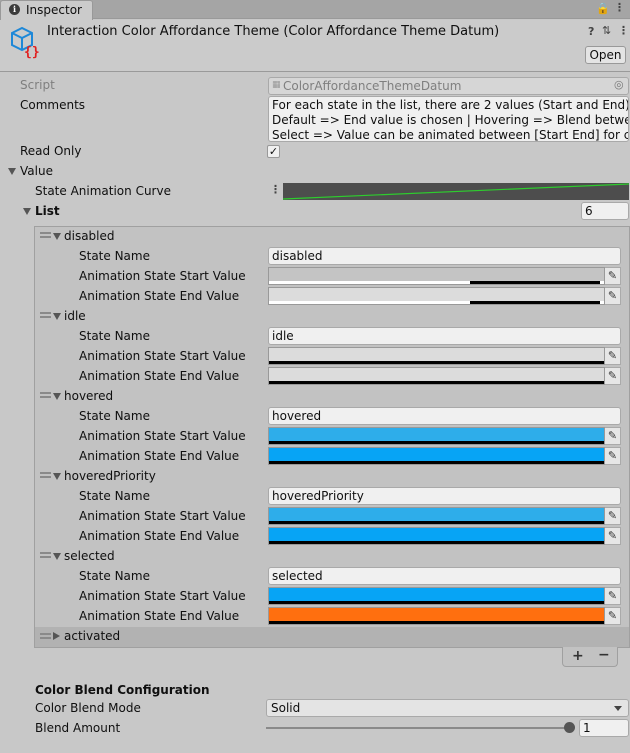 The height and width of the screenshot is (753, 630). What do you see at coordinates (569, 727) in the screenshot?
I see `blend-amount-slider-thumb` at bounding box center [569, 727].